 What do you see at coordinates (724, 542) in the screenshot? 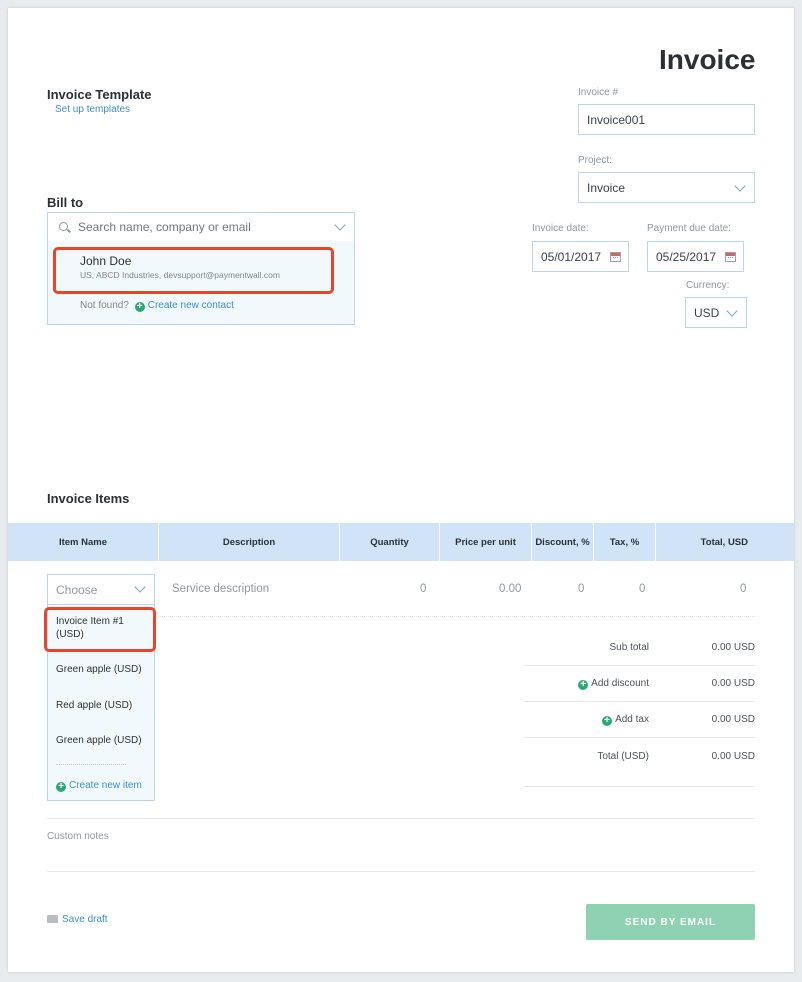
I see `column-header: Total, USD` at bounding box center [724, 542].